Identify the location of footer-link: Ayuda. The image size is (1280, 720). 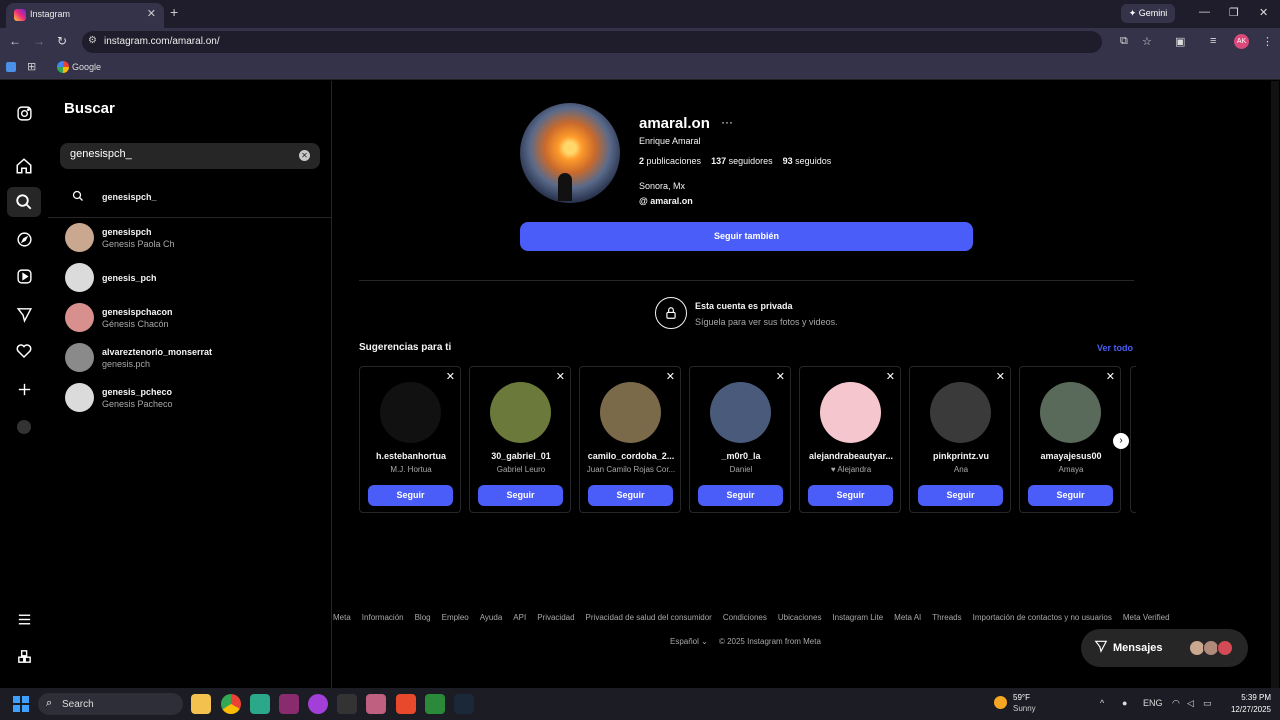
(491, 617).